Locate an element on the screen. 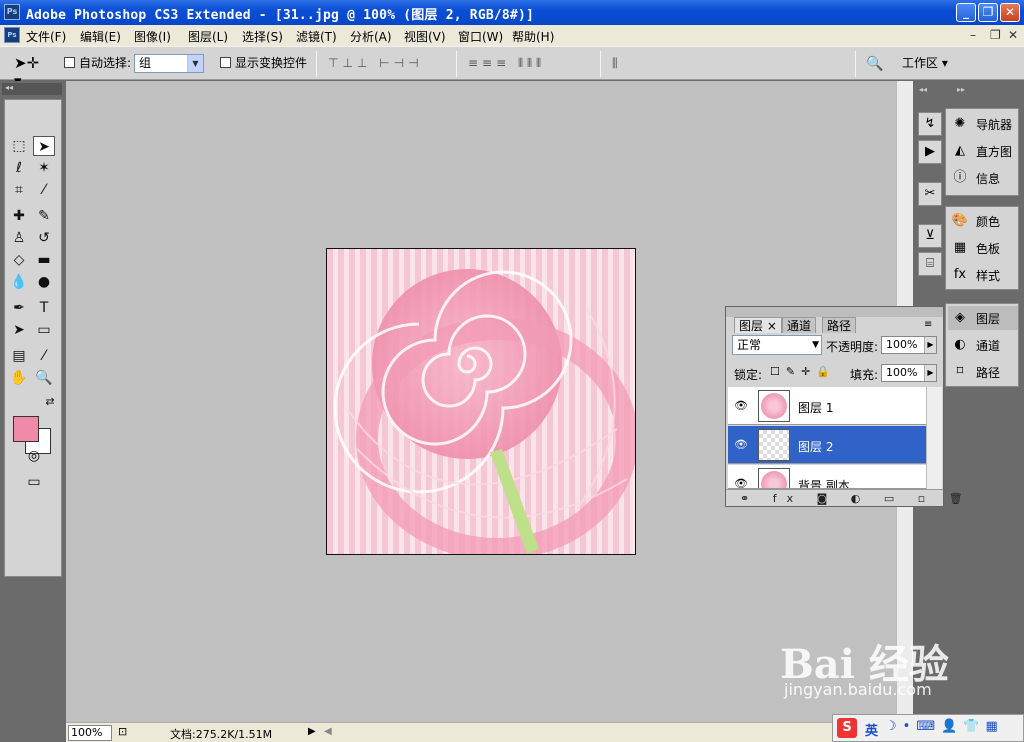 The image size is (1024, 742). history-panel-icon: ↯ is located at coordinates (930, 124).